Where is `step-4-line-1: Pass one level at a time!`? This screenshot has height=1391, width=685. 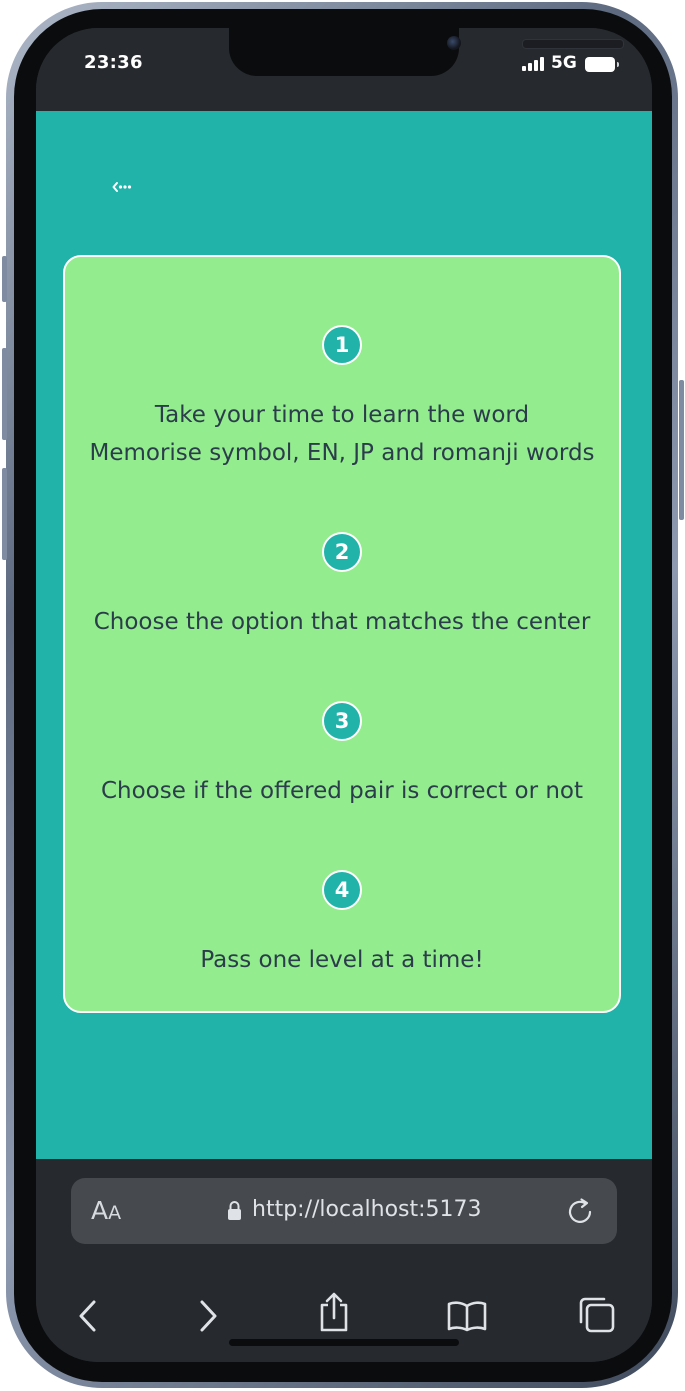
step-4-line-1: Pass one level at a time! is located at coordinates (342, 960).